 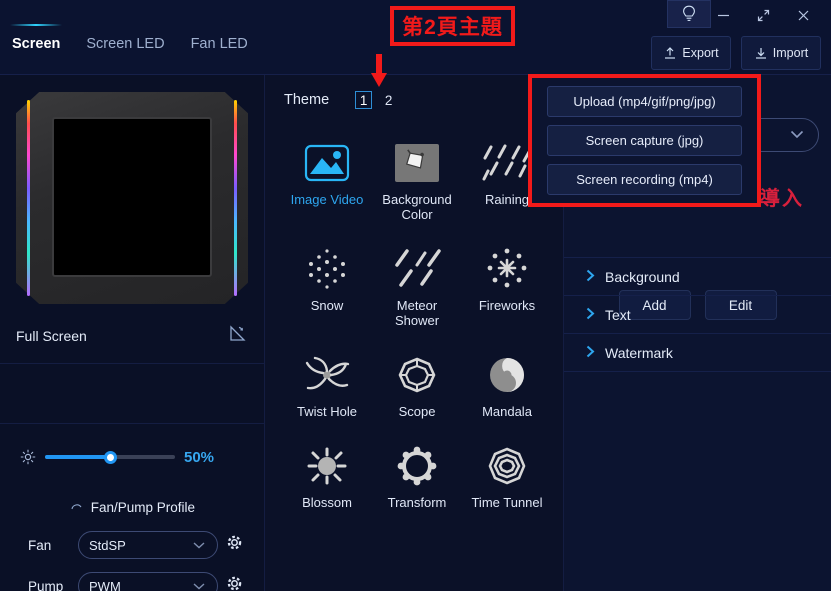 What do you see at coordinates (760, 53) in the screenshot?
I see `import-icon` at bounding box center [760, 53].